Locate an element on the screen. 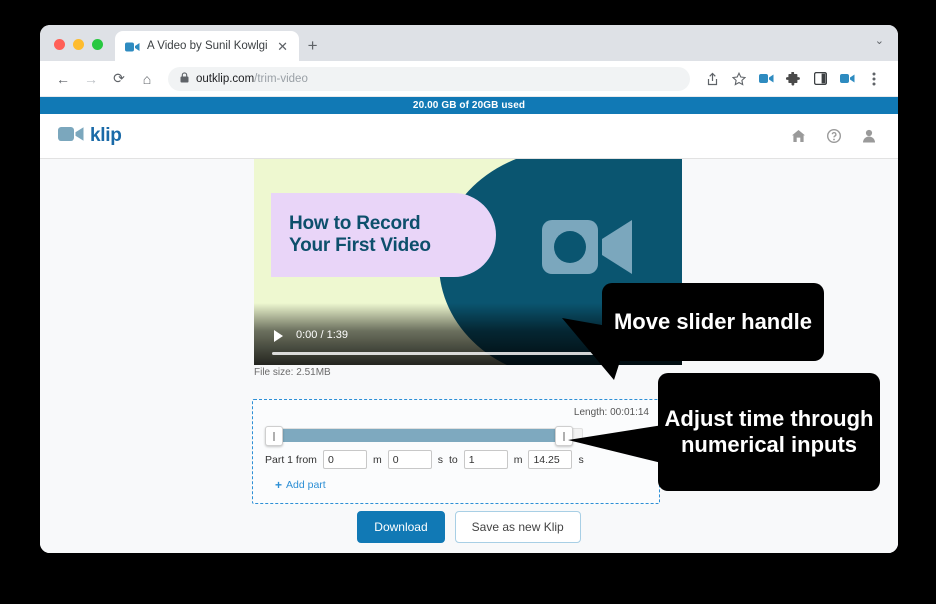 This screenshot has height=604, width=936. unit-seconds-label-start: s is located at coordinates (440, 459).